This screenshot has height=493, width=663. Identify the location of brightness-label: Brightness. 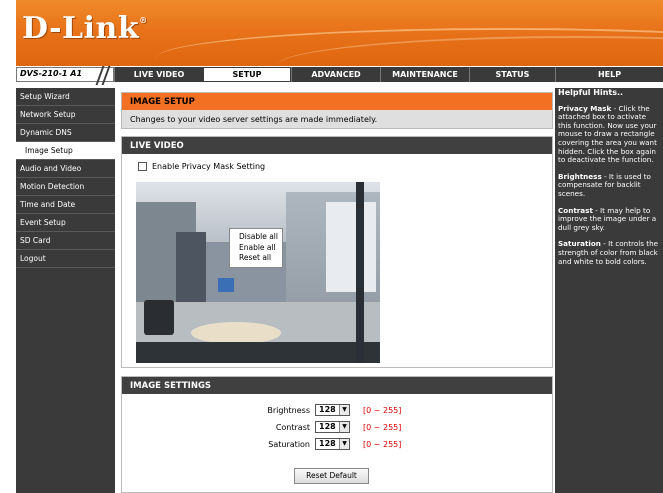
(288, 410).